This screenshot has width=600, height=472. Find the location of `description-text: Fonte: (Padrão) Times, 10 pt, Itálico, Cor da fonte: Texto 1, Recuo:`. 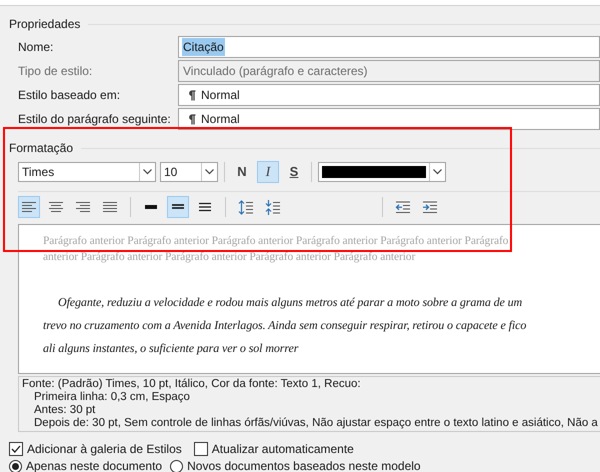

description-text: Fonte: (Padrão) Times, 10 pt, Itálico, Cor da fonte: Texto 1, Recuo: is located at coordinates (192, 384).